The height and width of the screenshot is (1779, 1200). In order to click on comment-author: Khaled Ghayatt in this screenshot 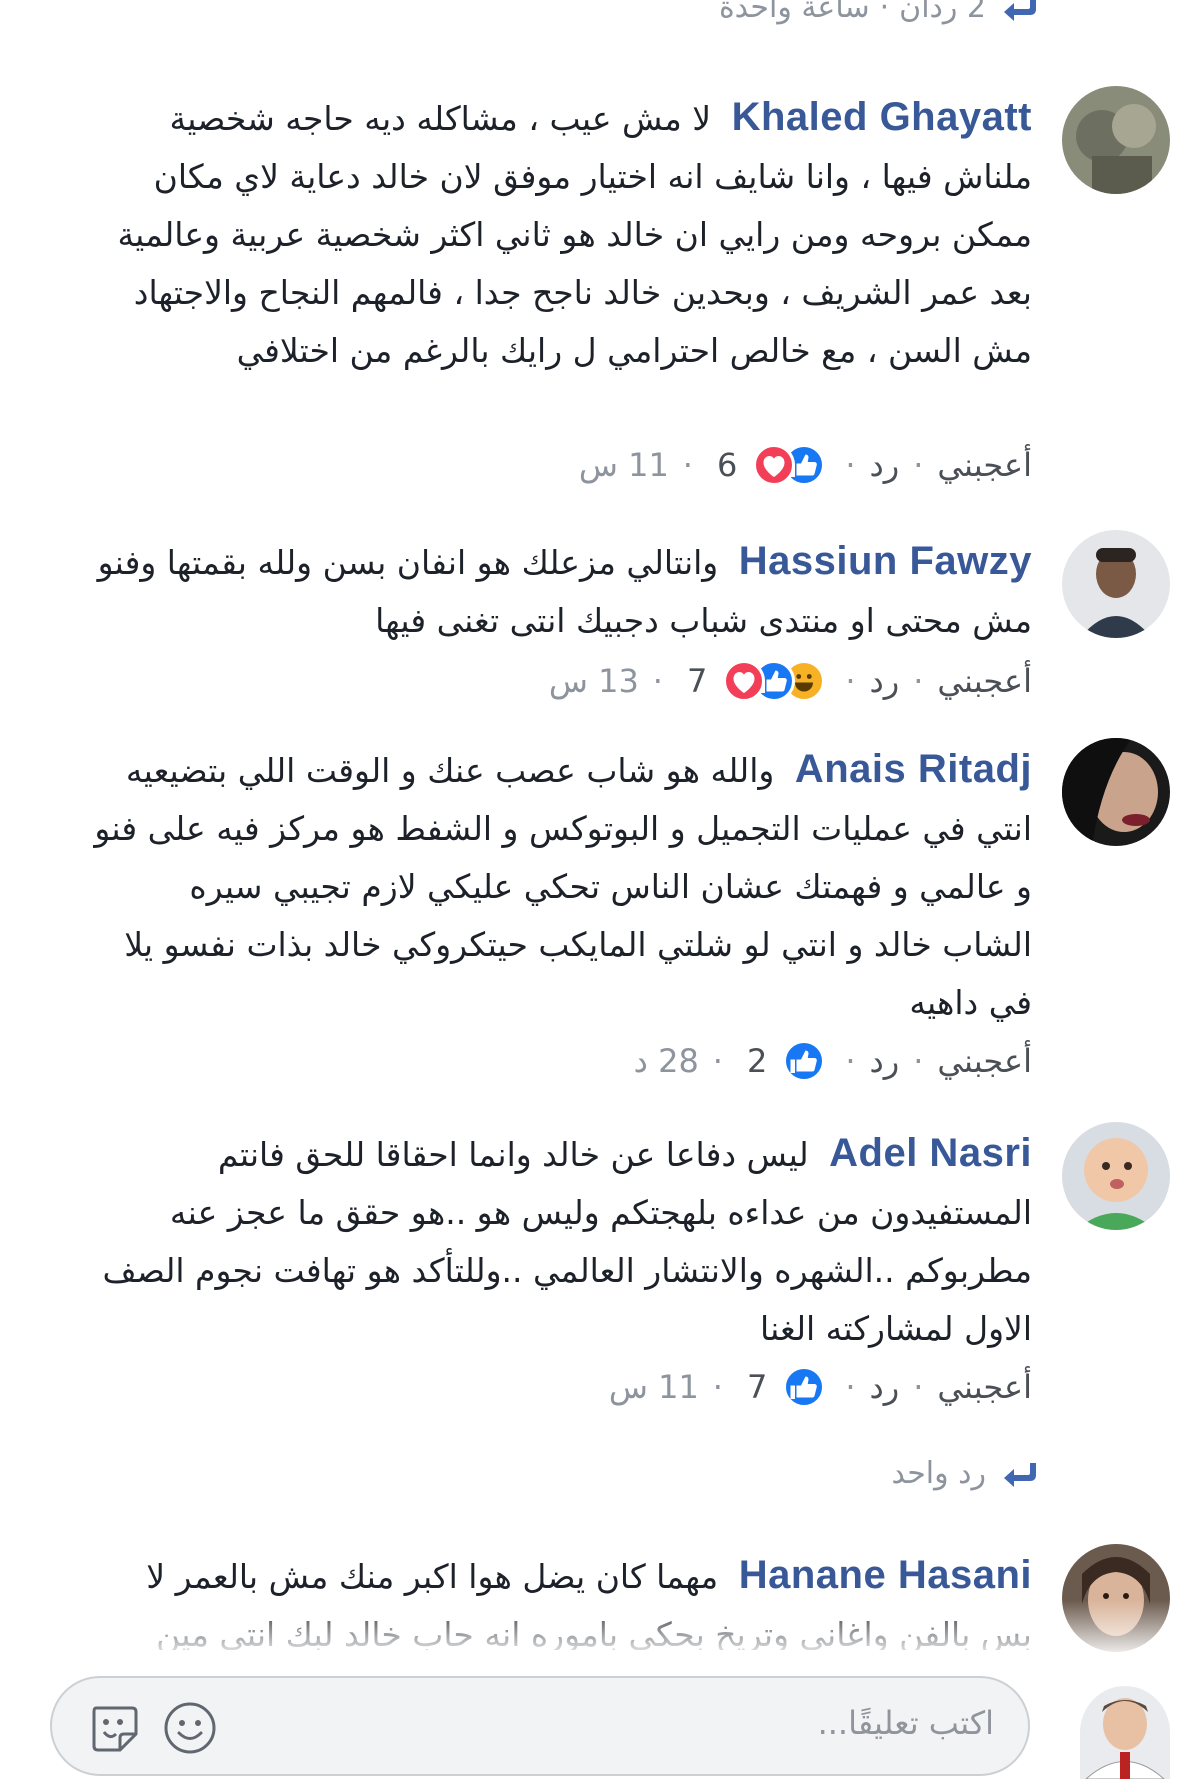, I will do `click(882, 117)`.